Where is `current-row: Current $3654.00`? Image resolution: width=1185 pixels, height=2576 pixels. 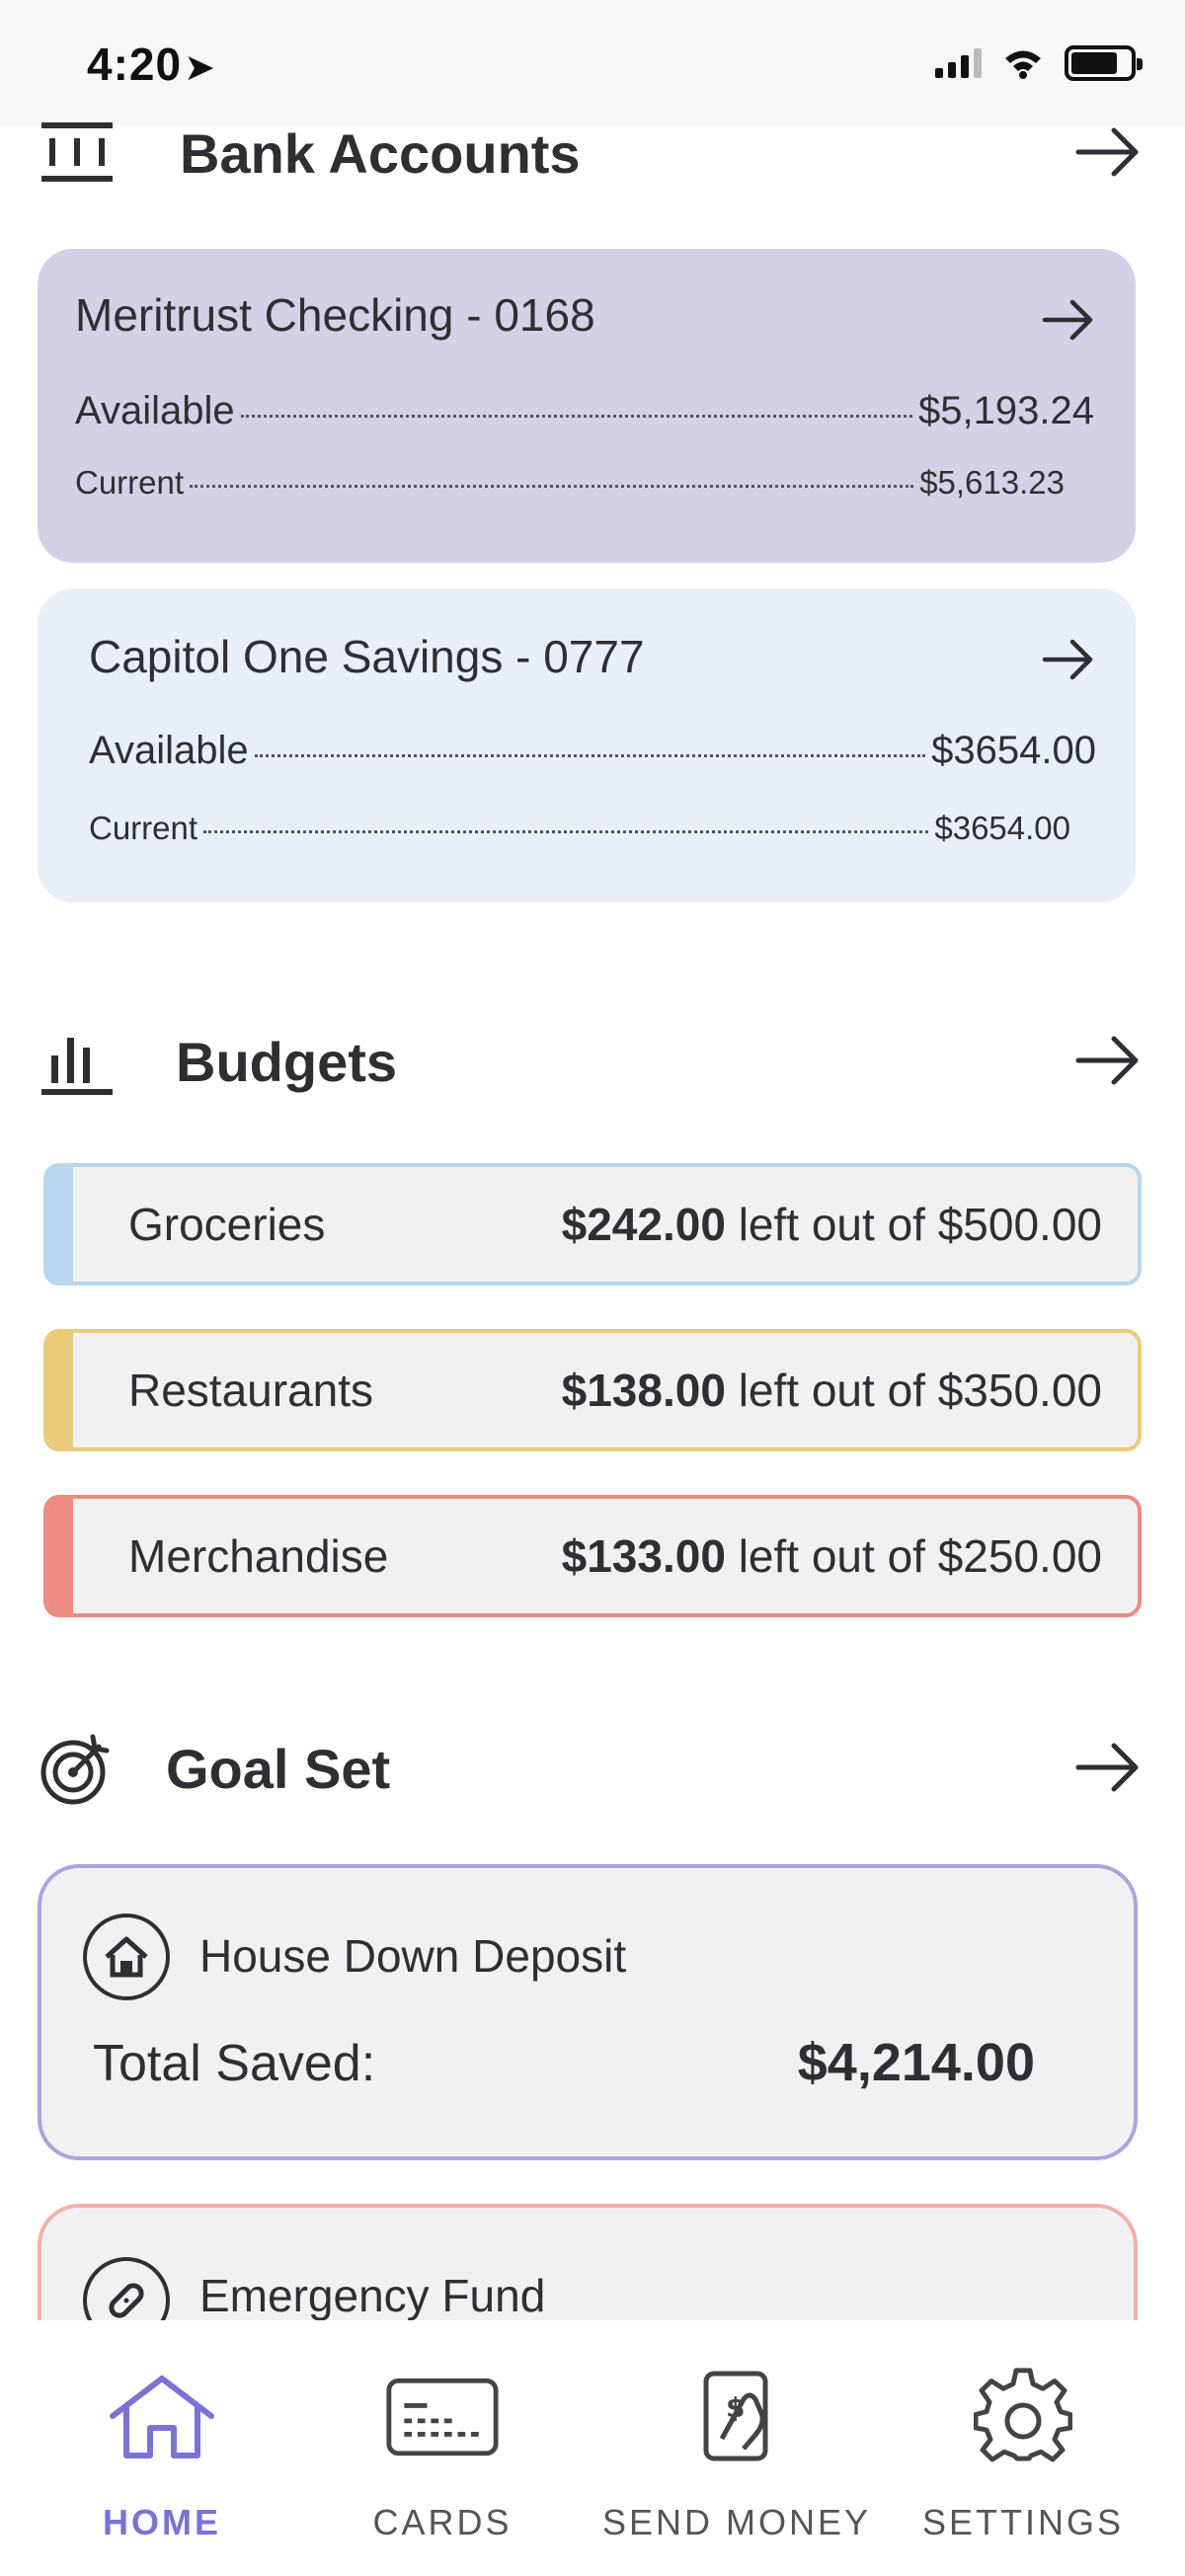 current-row: Current $3654.00 is located at coordinates (580, 828).